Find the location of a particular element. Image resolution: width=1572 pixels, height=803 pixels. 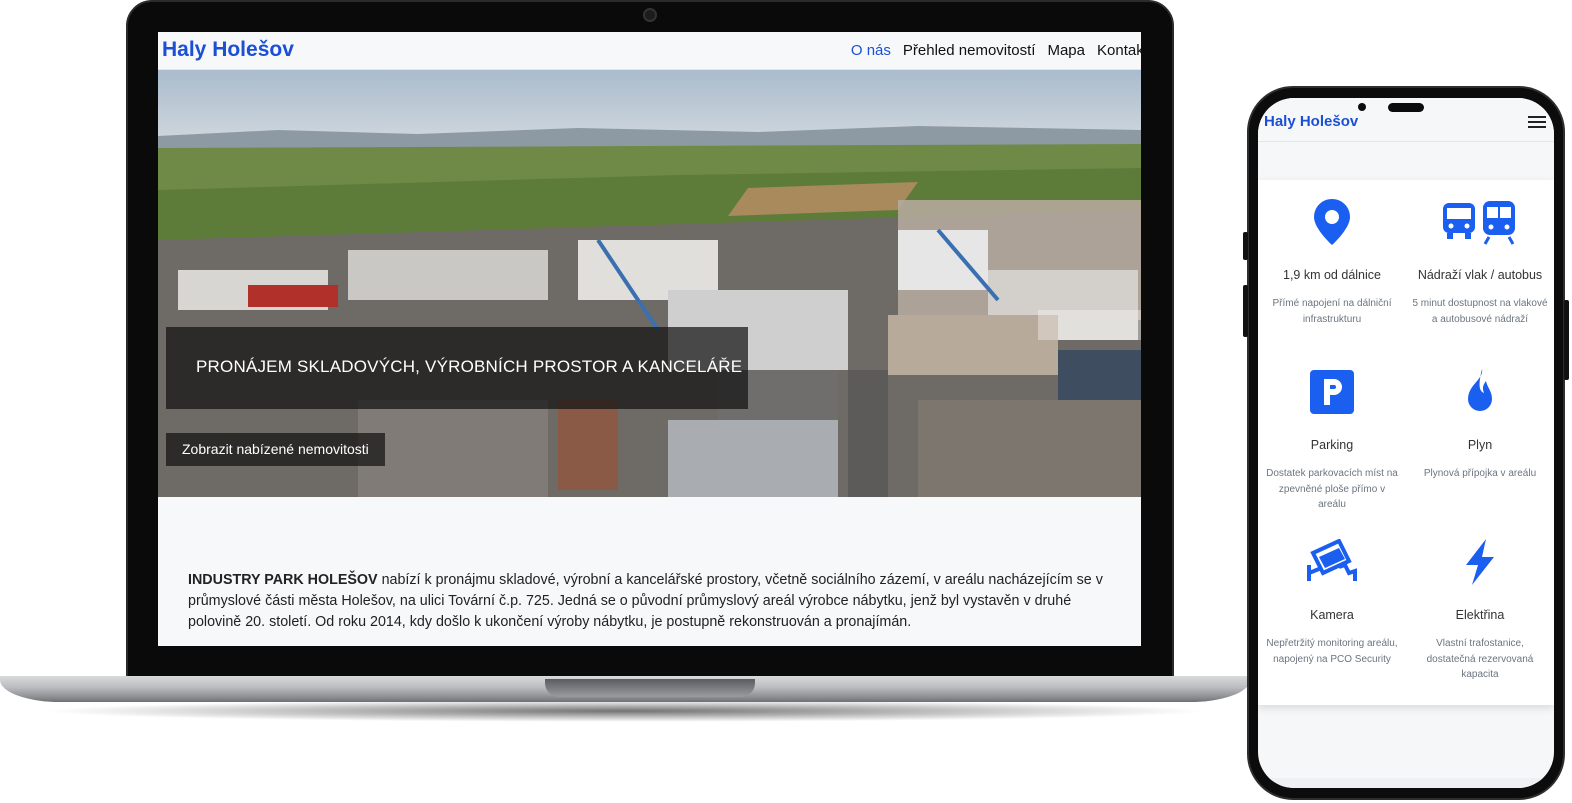

hamburger-menu-icon is located at coordinates (1537, 122).